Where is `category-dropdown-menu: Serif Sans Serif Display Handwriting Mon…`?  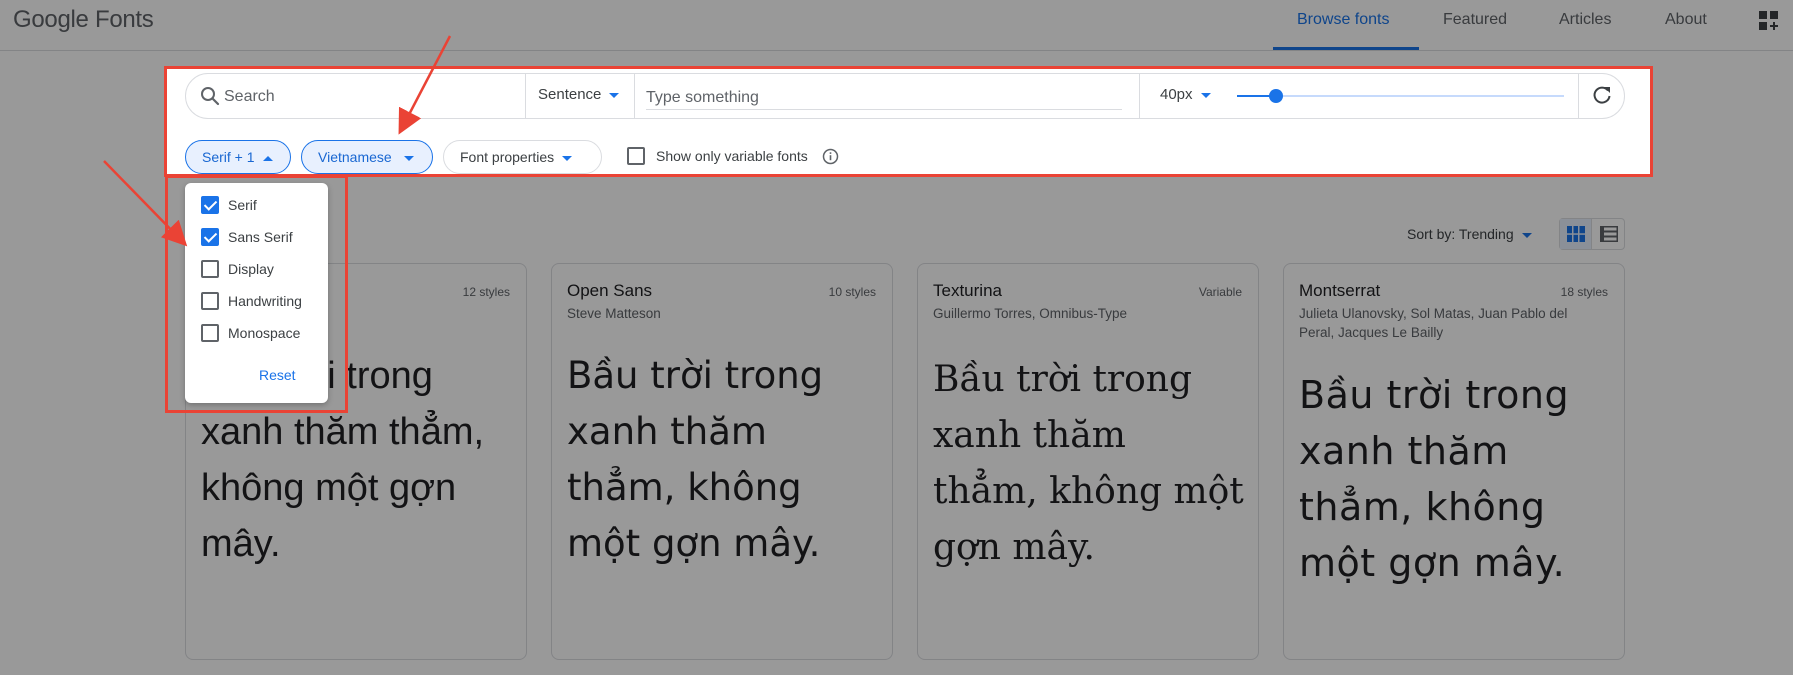 category-dropdown-menu: Serif Sans Serif Display Handwriting Mon… is located at coordinates (256, 293).